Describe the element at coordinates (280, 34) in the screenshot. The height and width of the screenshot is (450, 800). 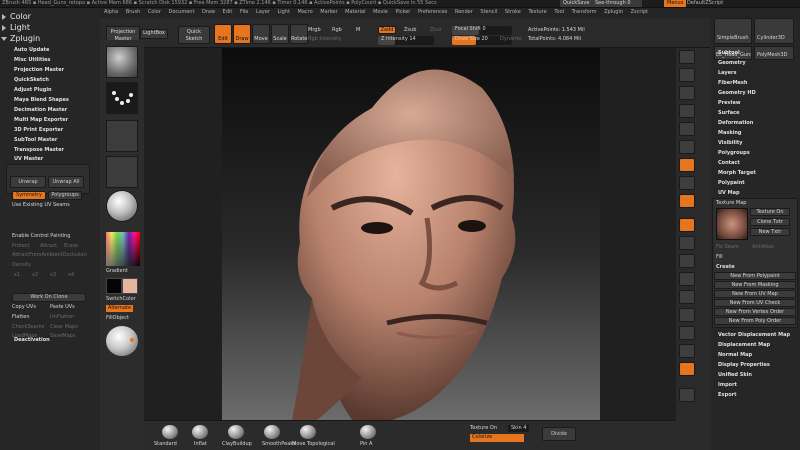
I see `scale-mode-button: Scale` at that location.